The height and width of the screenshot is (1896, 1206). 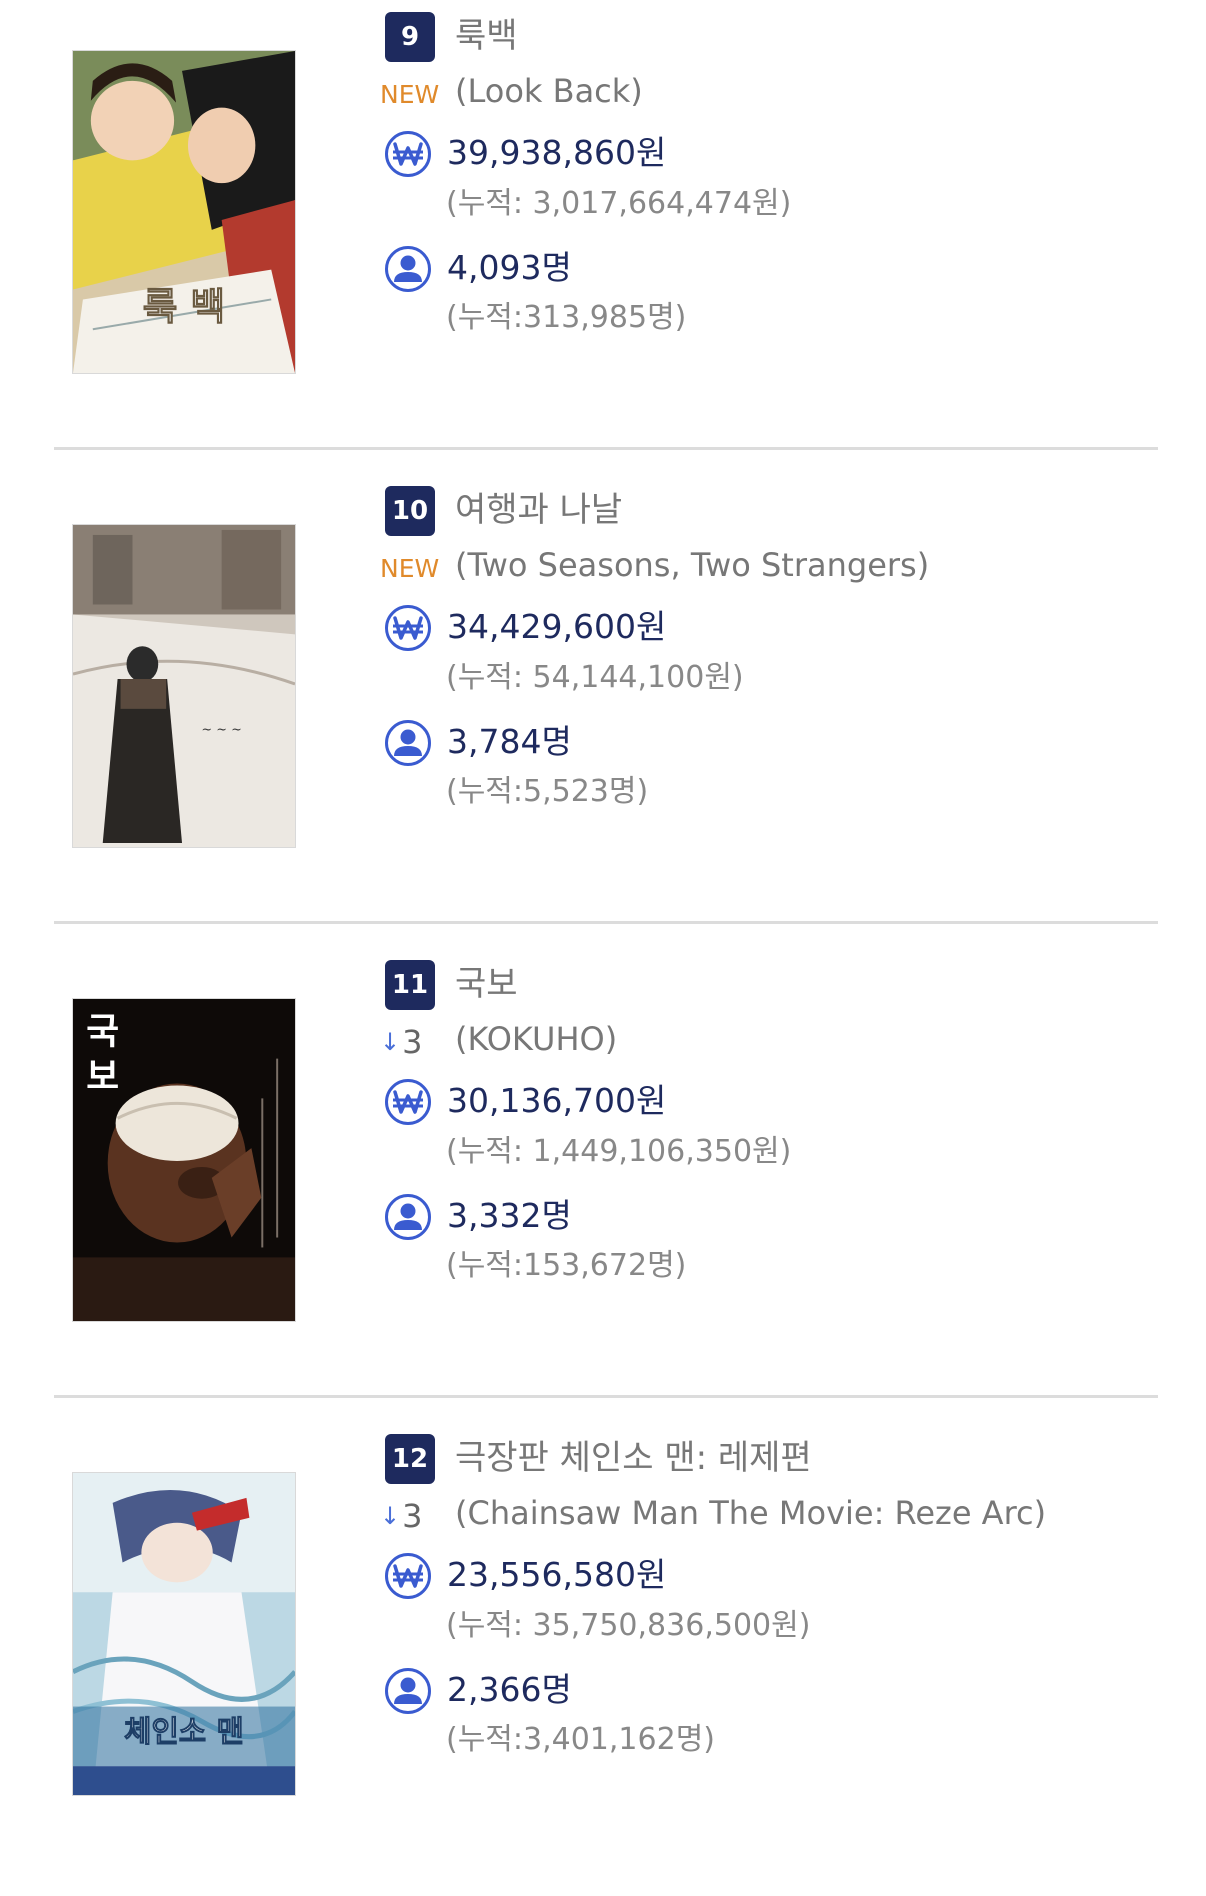 What do you see at coordinates (410, 511) in the screenshot?
I see `rank-badge: 10` at bounding box center [410, 511].